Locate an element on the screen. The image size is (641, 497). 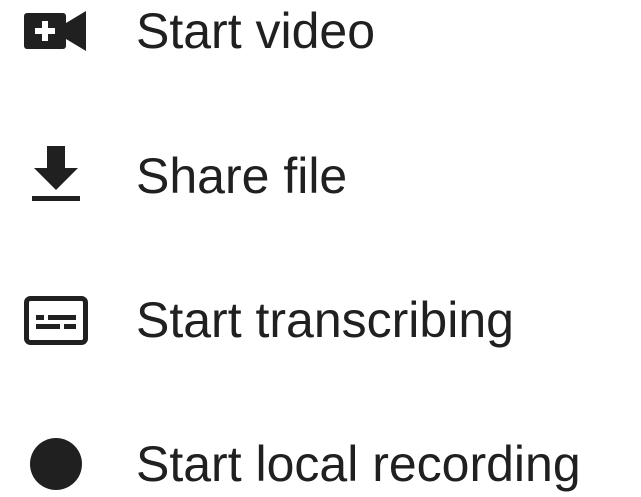
download-icon is located at coordinates (56, 176).